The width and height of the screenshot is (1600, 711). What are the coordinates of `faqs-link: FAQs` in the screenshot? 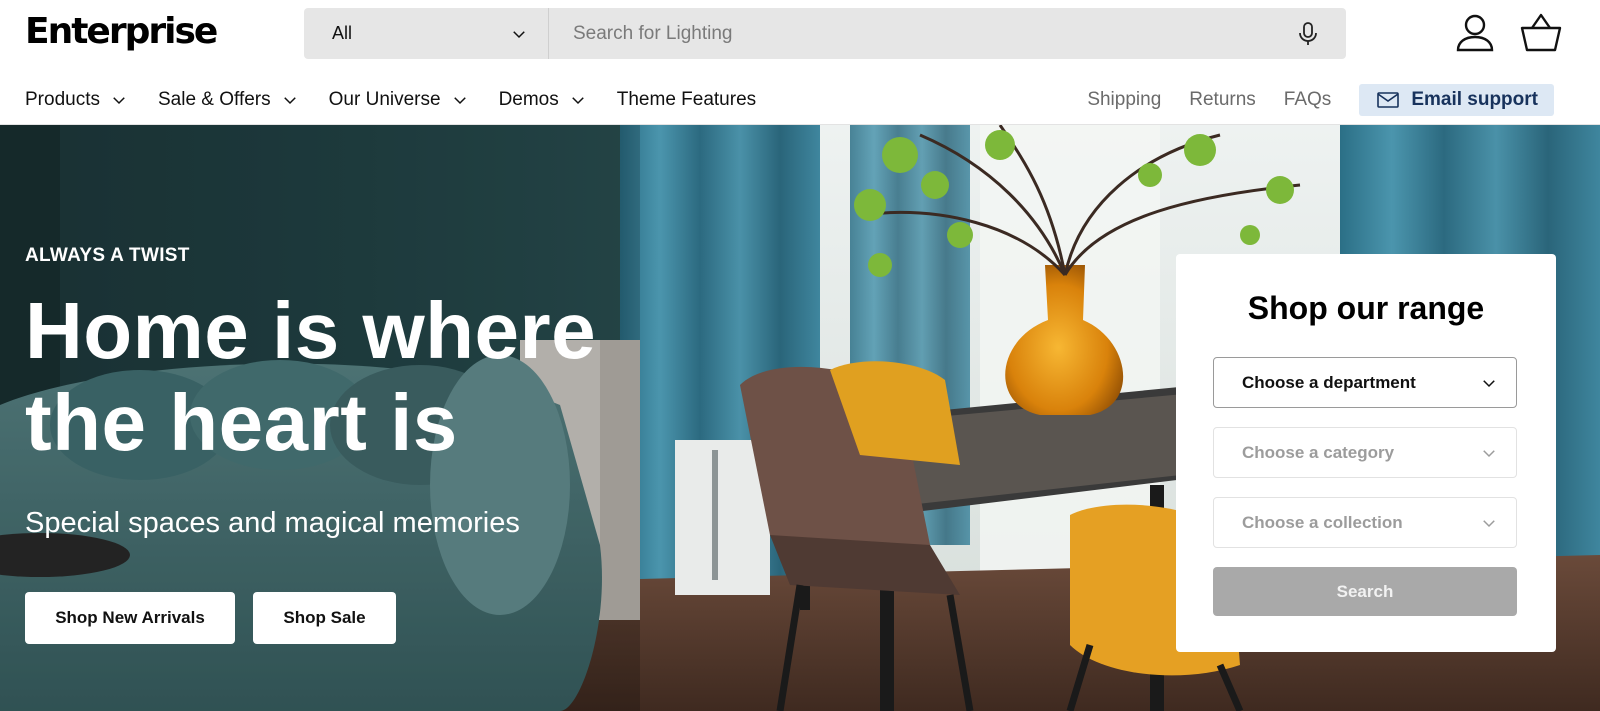 It's located at (1308, 100).